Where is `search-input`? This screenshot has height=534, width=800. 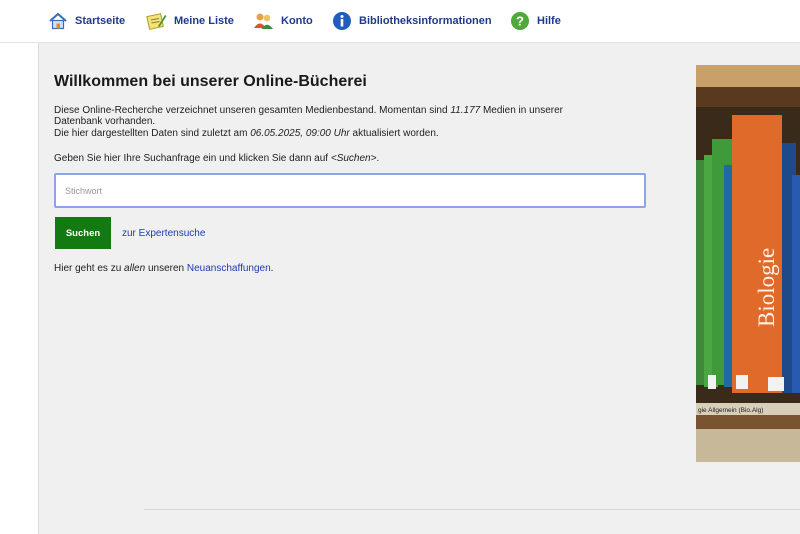 search-input is located at coordinates (350, 190).